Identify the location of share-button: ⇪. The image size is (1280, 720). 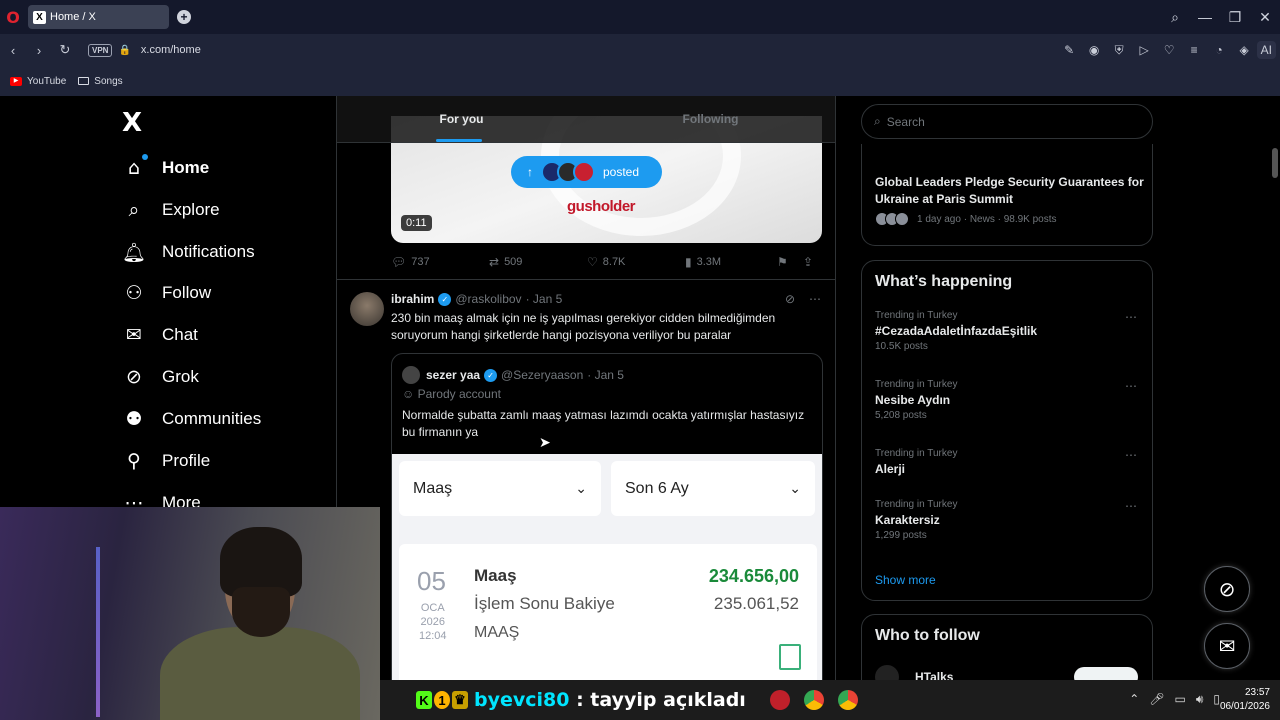
(810, 262).